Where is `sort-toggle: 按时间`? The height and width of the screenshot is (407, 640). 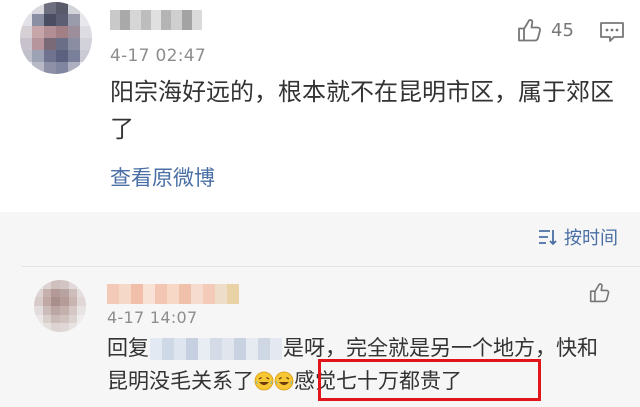 sort-toggle: 按时间 is located at coordinates (578, 237).